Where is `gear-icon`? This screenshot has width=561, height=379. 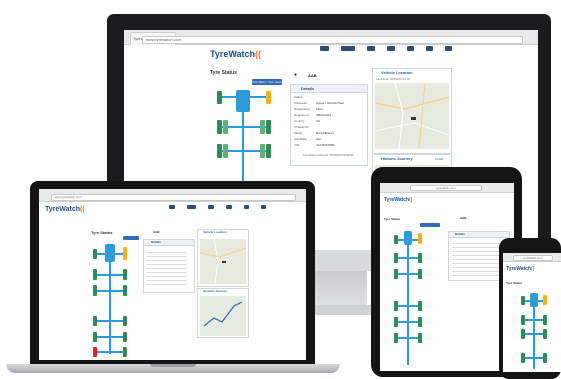
gear-icon is located at coordinates (263, 207).